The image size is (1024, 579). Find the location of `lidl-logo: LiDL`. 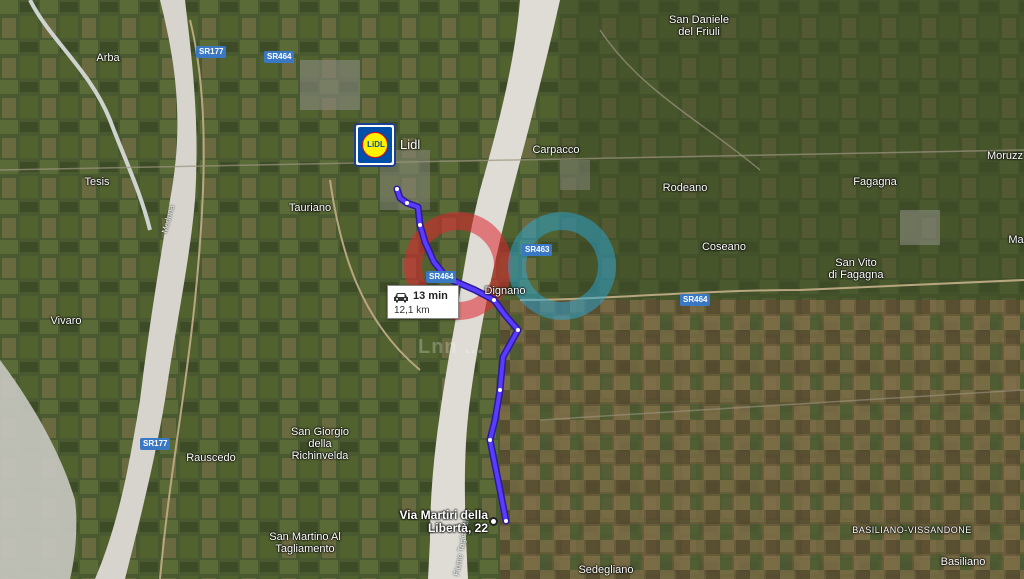

lidl-logo: LiDL is located at coordinates (375, 145).